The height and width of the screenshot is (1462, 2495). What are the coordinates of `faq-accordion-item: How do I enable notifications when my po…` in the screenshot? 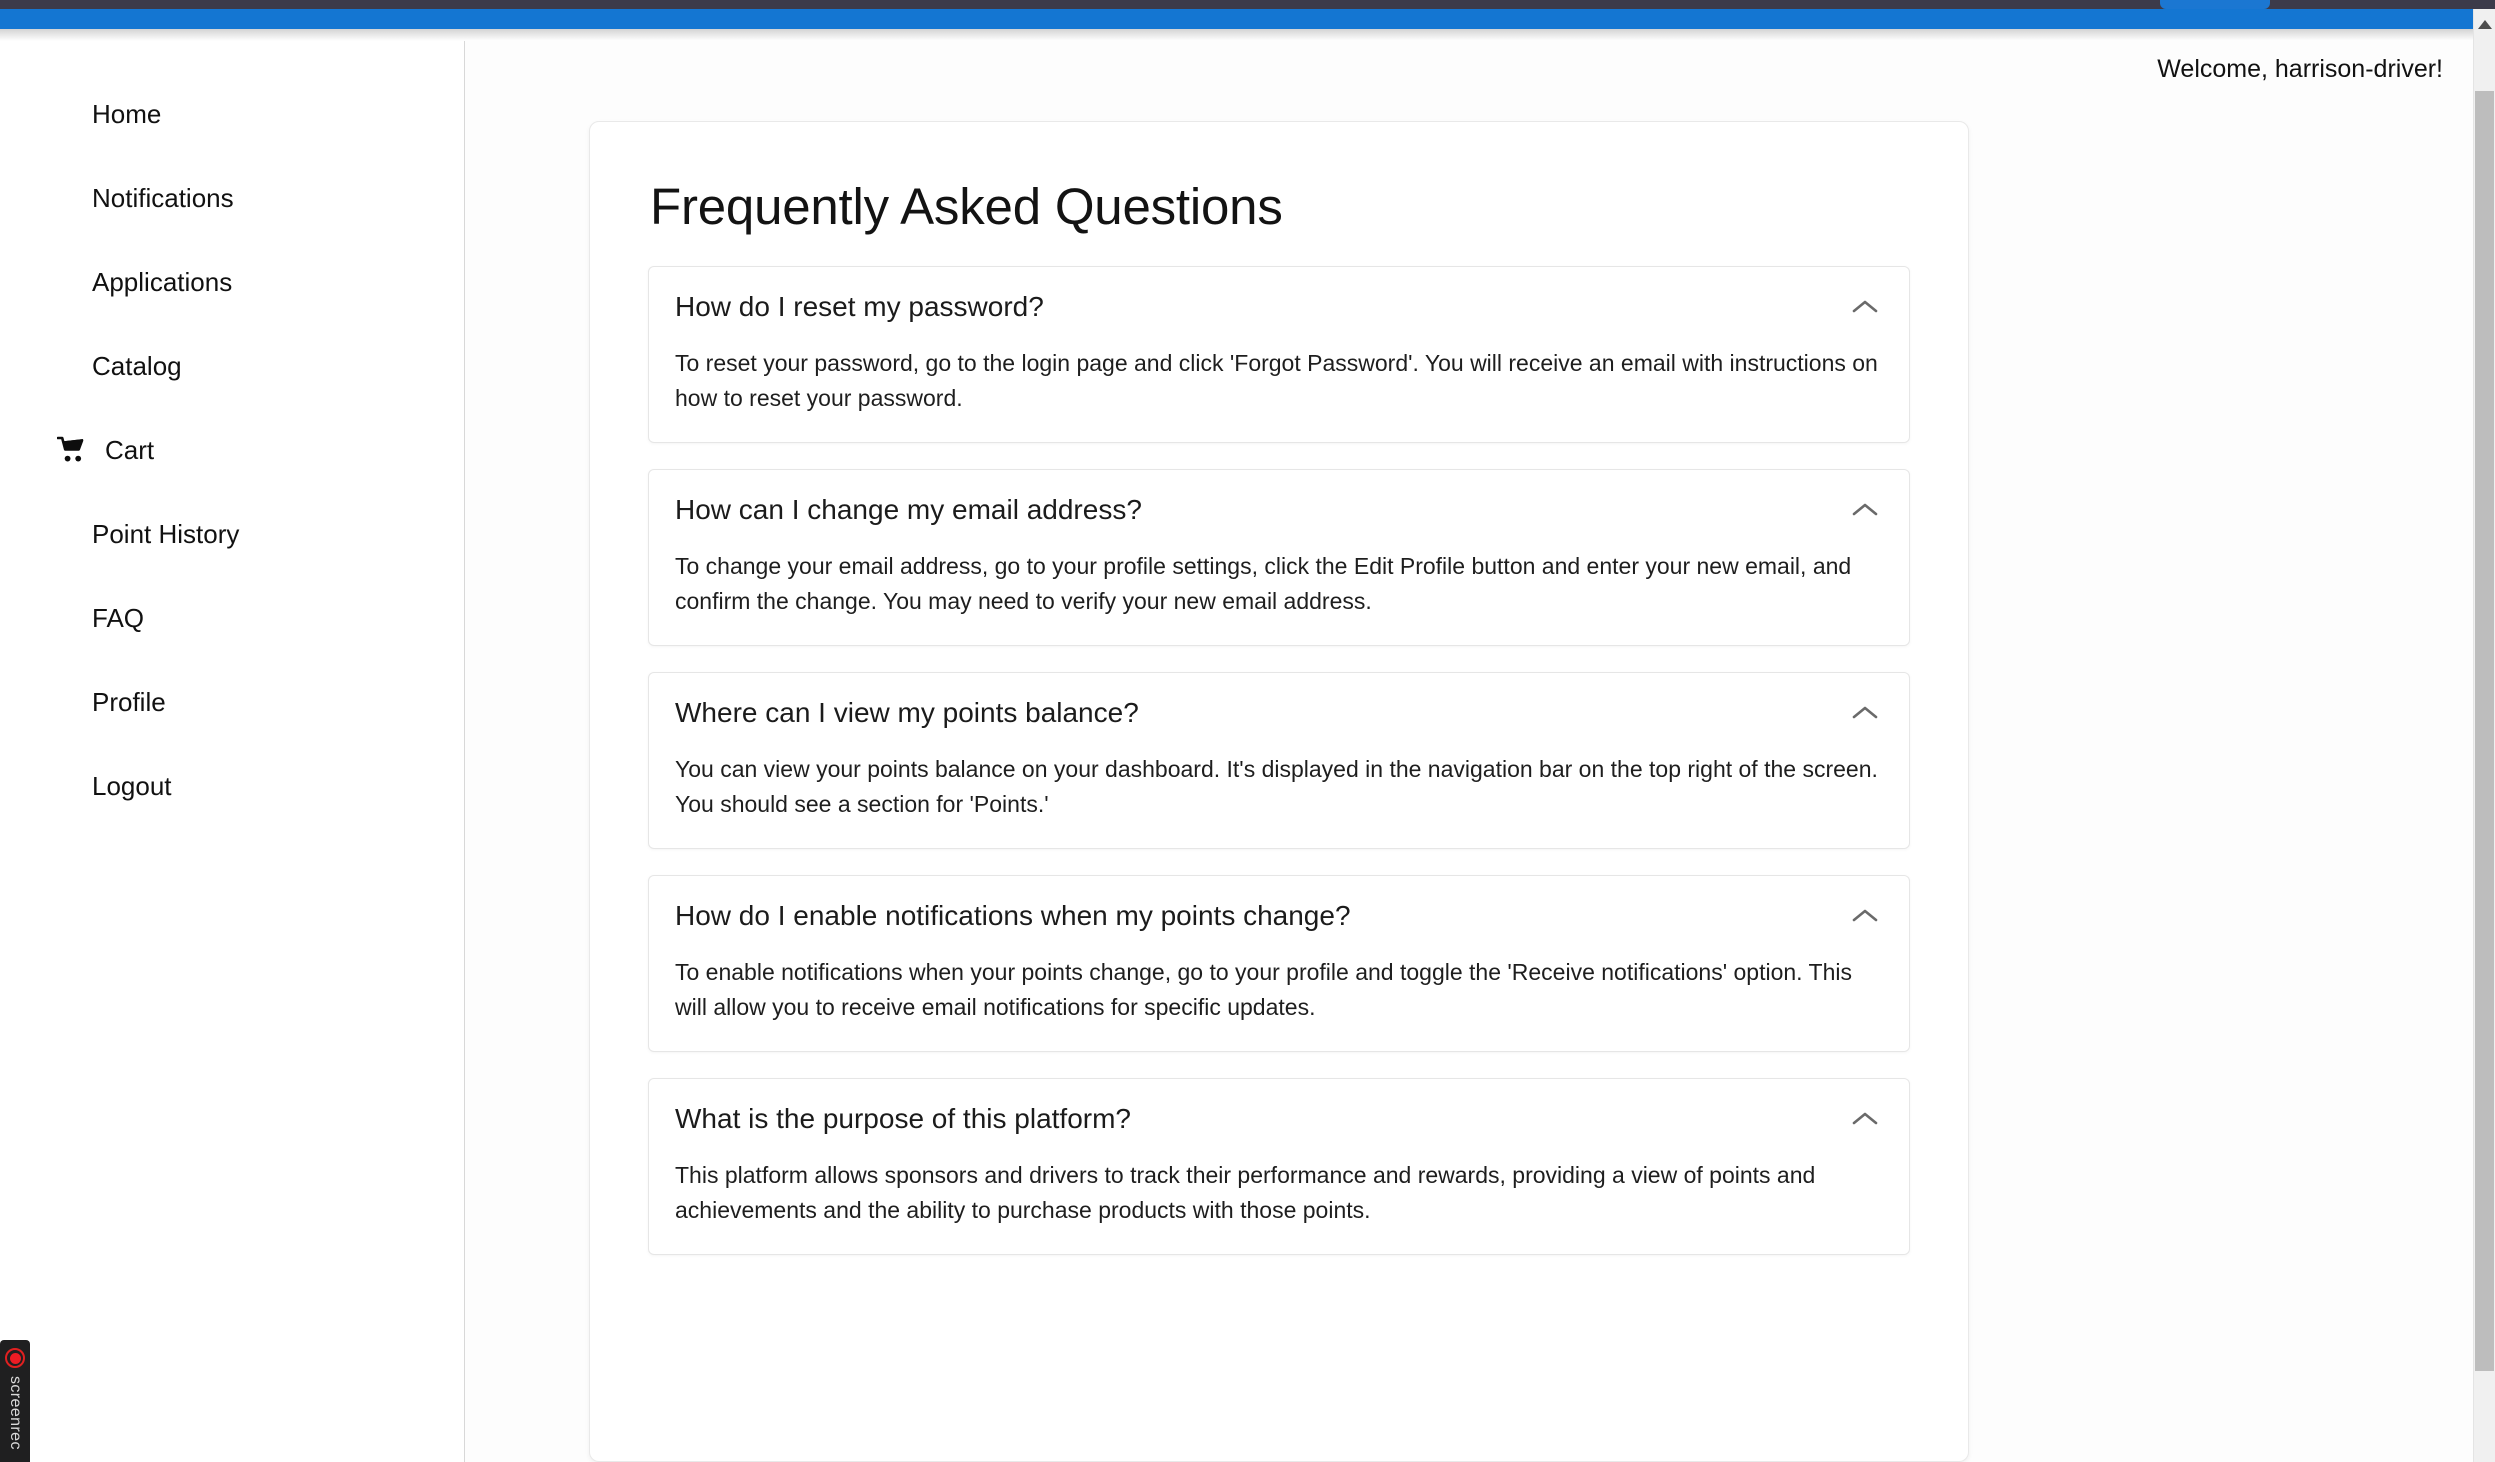 It's located at (1279, 963).